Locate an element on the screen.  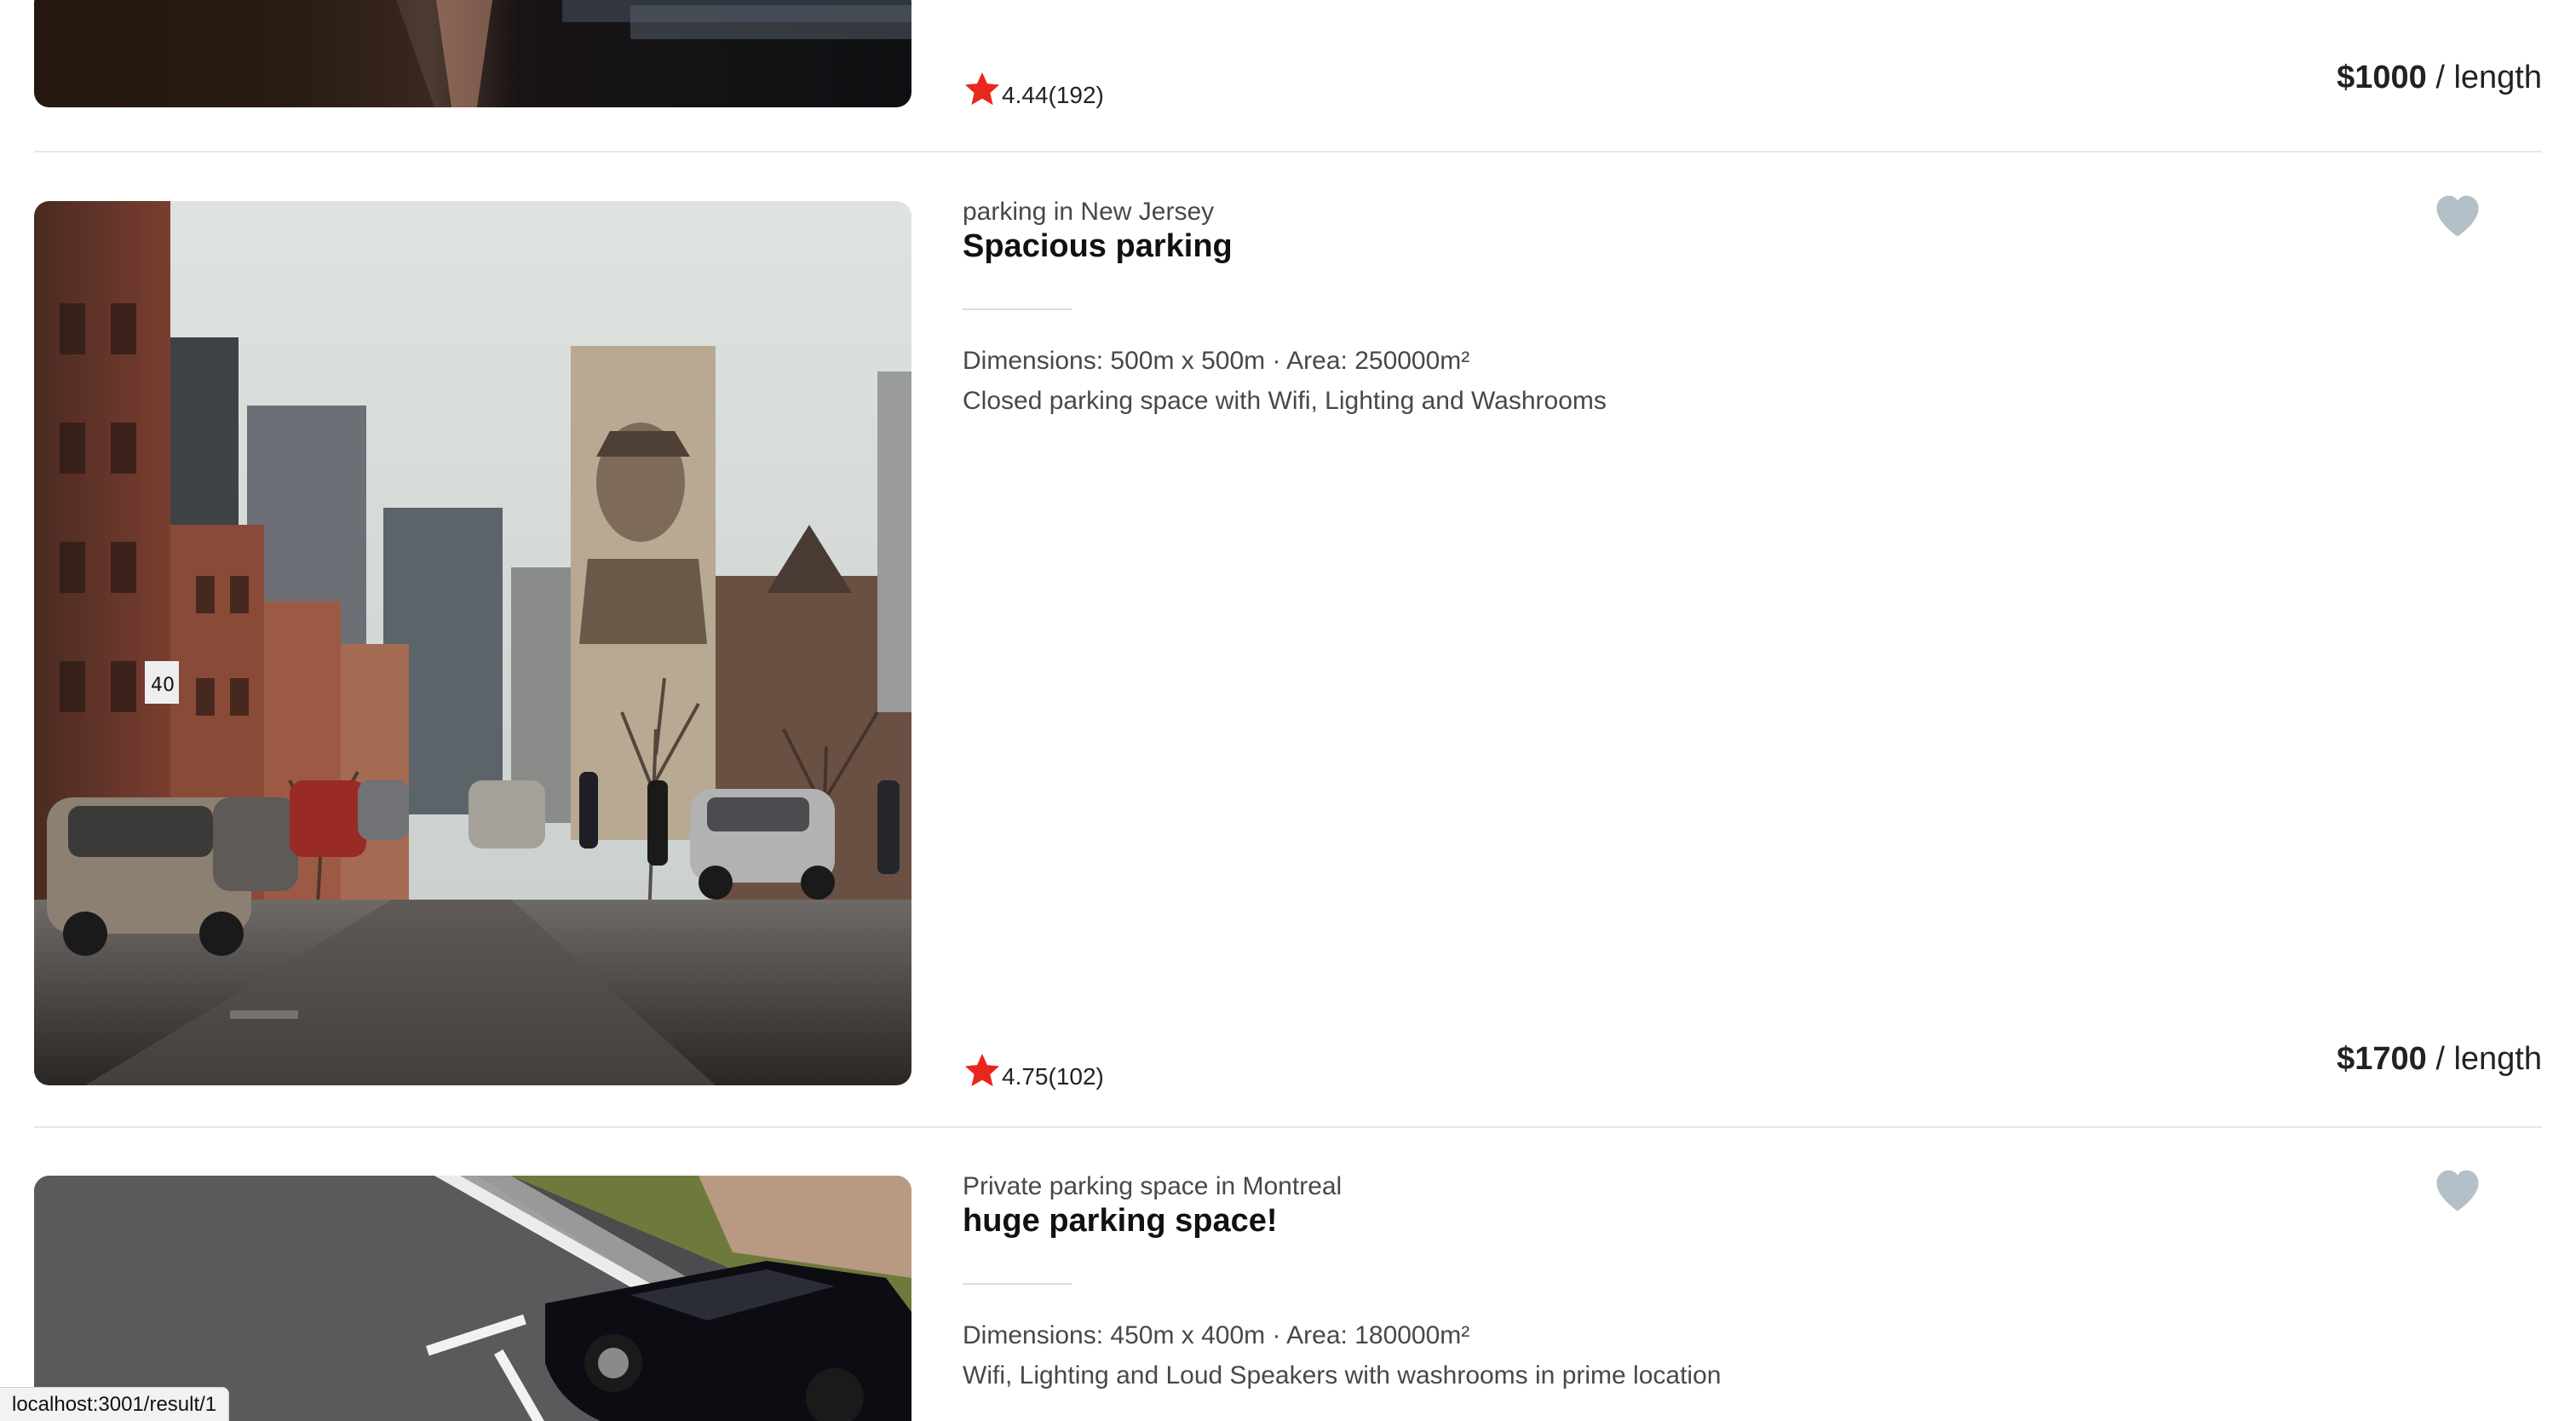
listing-title: Spacious parking is located at coordinates (1098, 246).